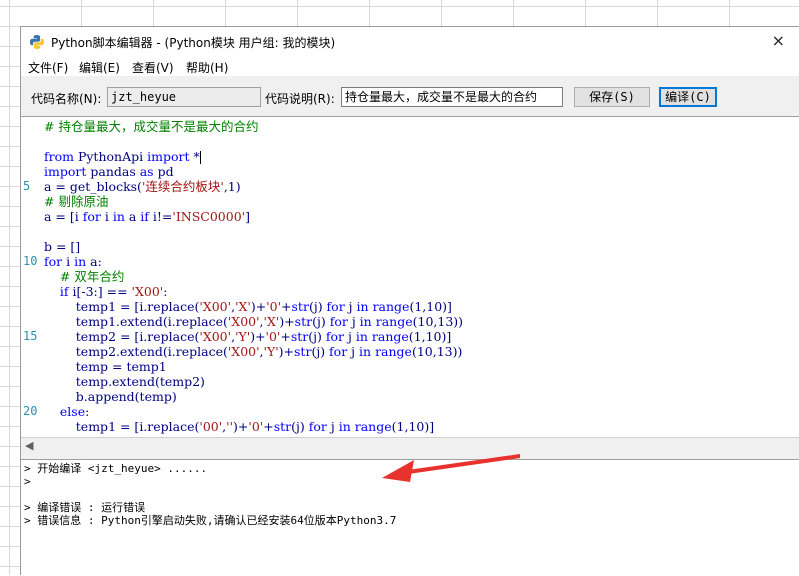  Describe the element at coordinates (398, 471) in the screenshot. I see `arrow-head` at that location.